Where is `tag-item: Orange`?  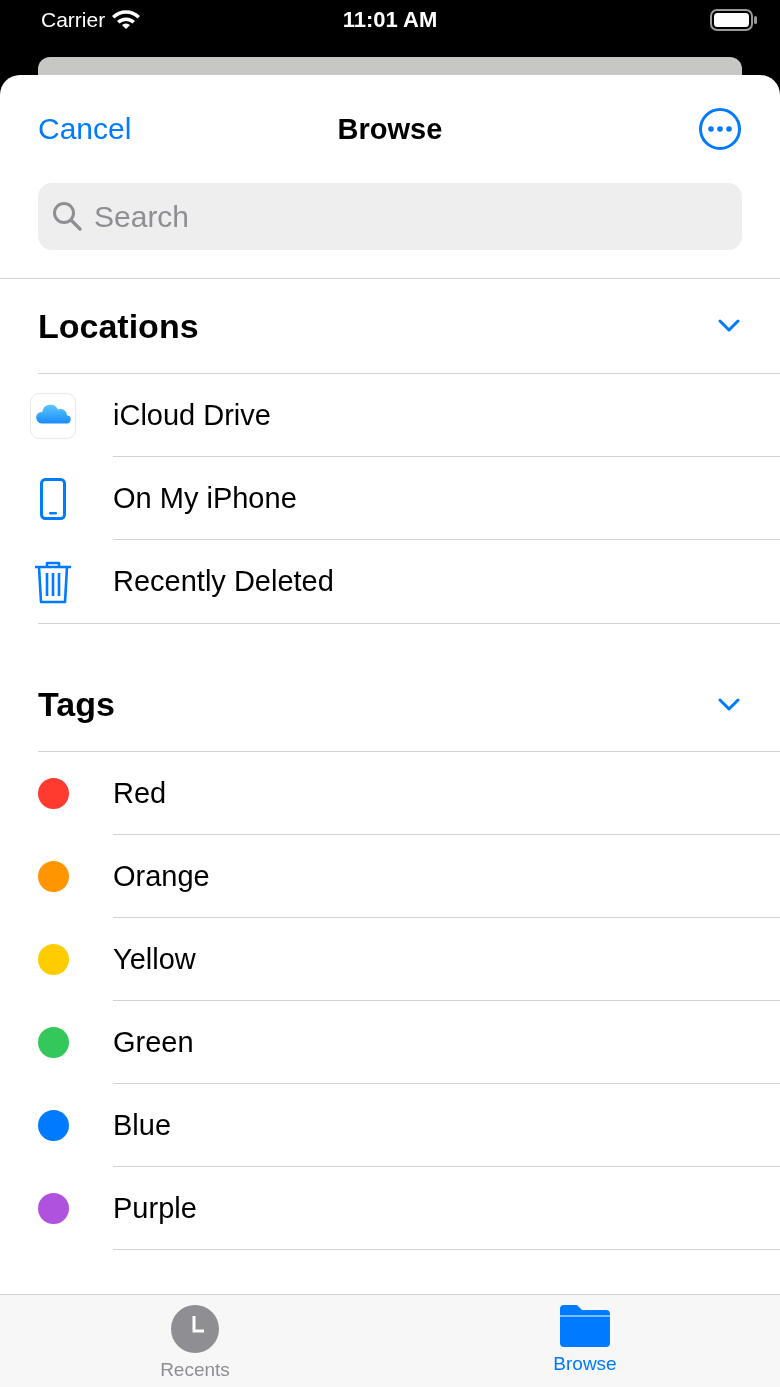 tag-item: Orange is located at coordinates (446, 876).